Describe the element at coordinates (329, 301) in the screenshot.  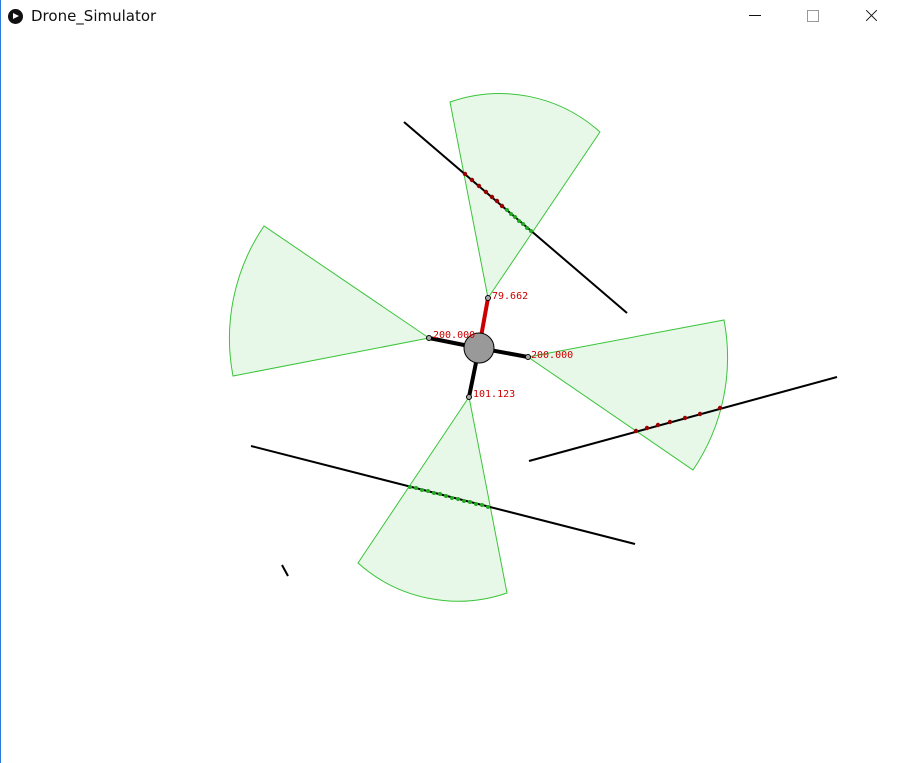
I see `sensor-cone-left` at that location.